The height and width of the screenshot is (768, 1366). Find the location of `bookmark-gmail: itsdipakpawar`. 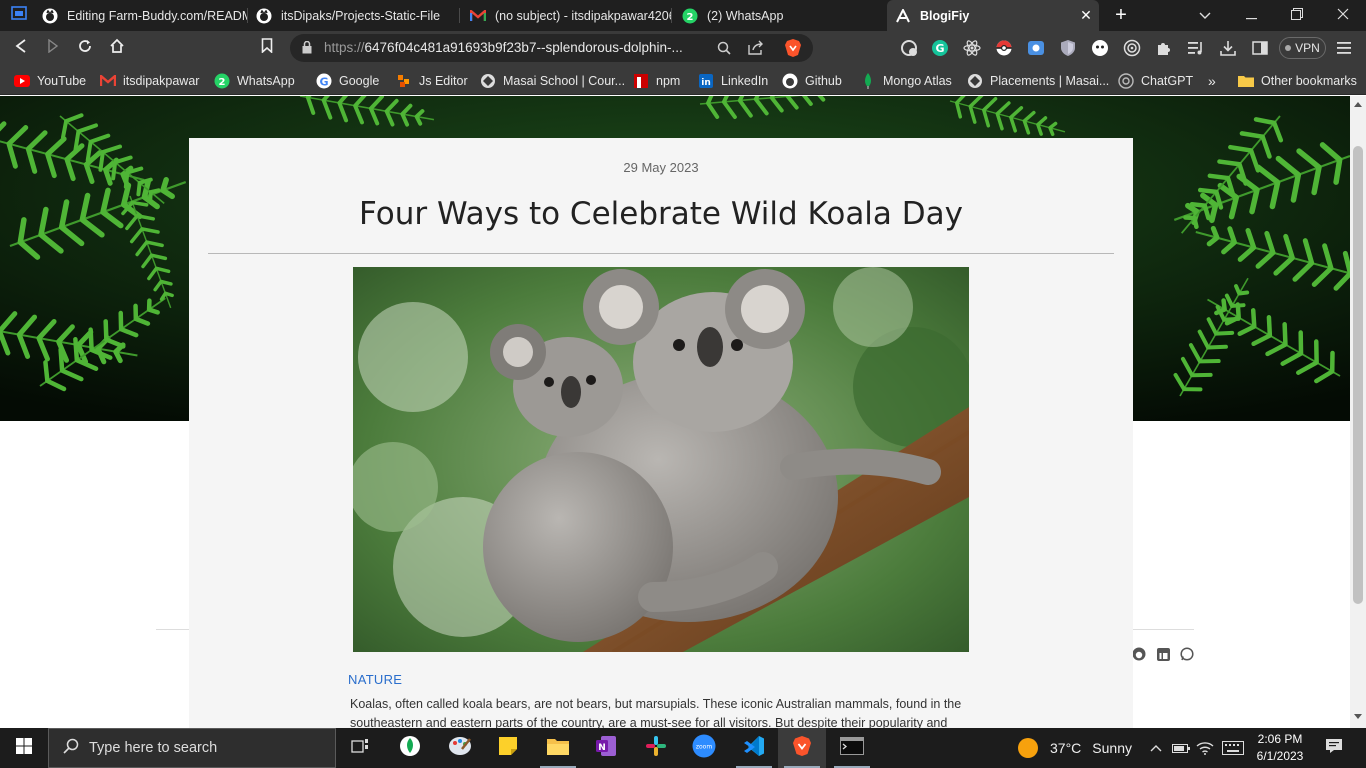

bookmark-gmail: itsdipakpawar is located at coordinates (149, 80).